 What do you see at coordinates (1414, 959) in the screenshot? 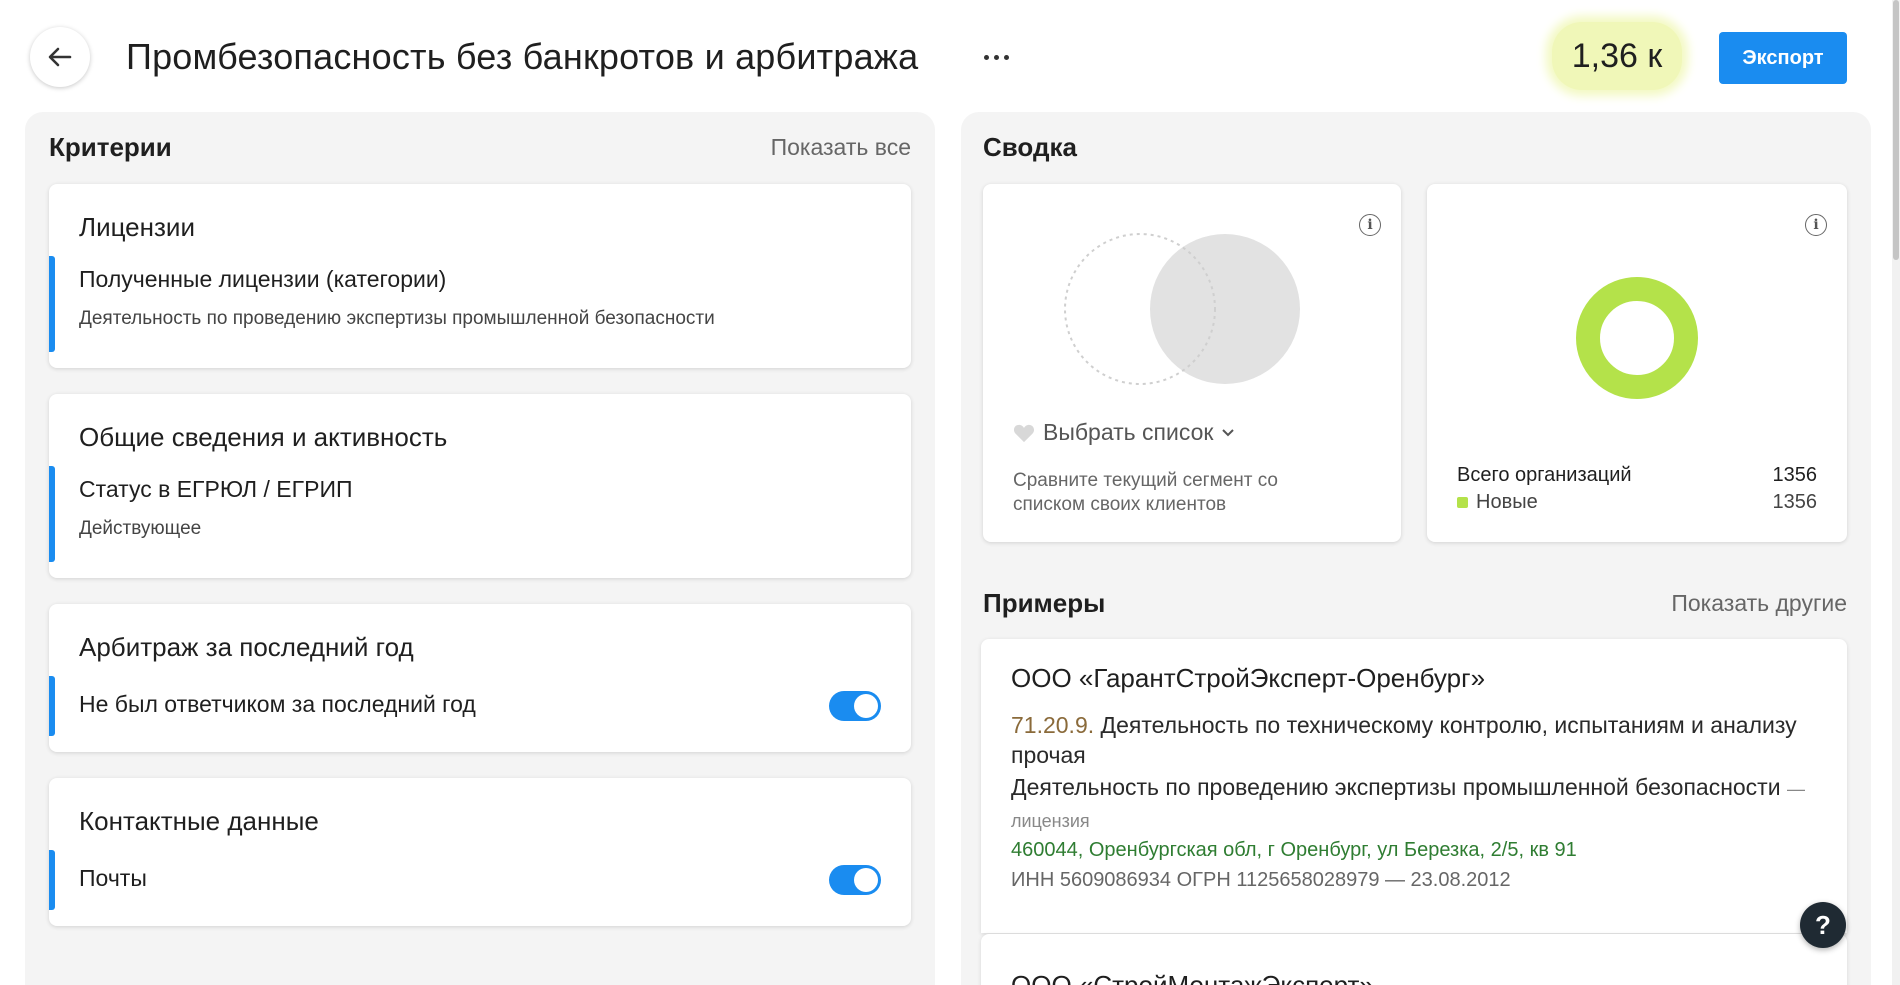
I see `example-company-card: ООО «СтройМонтажЭксперт»` at bounding box center [1414, 959].